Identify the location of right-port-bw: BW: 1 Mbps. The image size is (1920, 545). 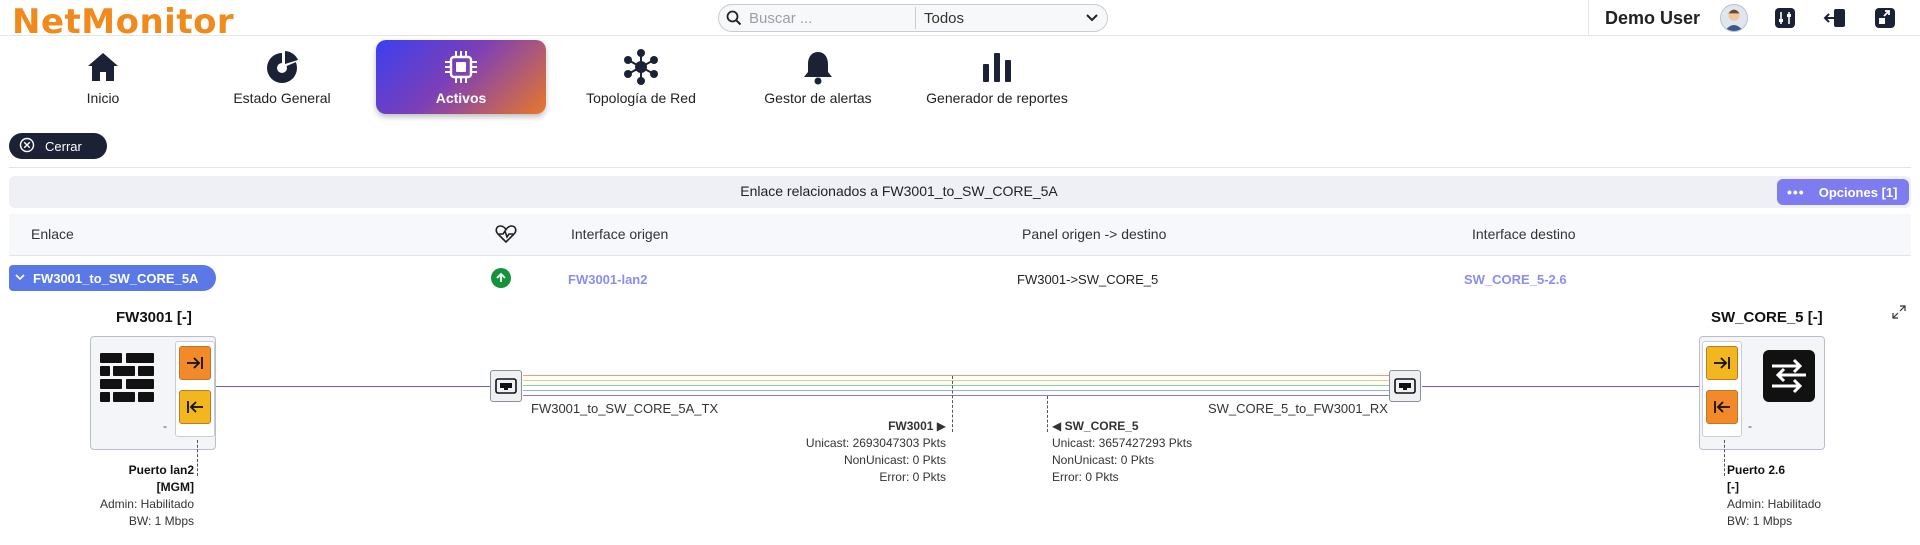
(1760, 521).